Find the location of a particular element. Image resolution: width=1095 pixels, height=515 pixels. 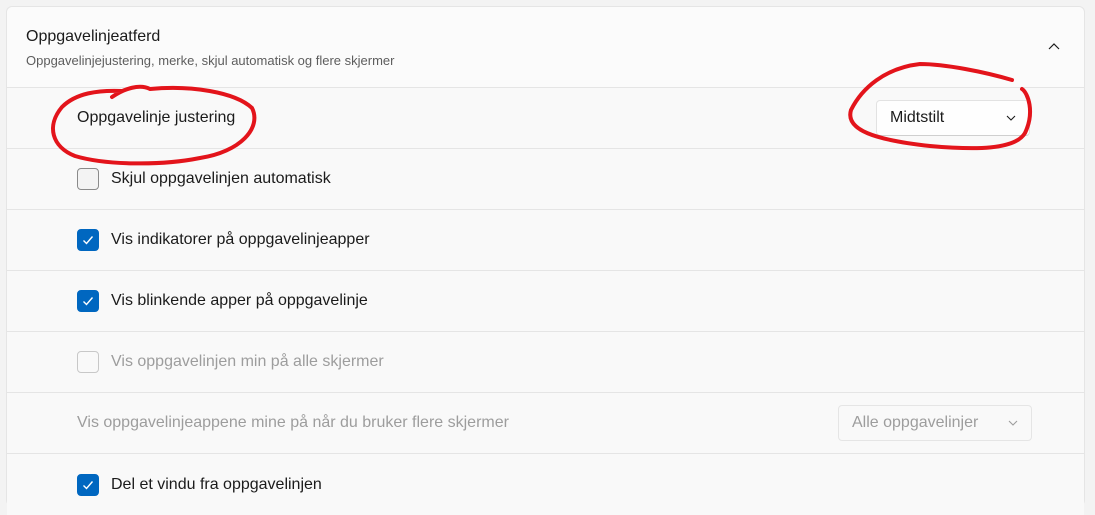

option-row-all-displays: Vis oppgavelinjen min på alle skjermer is located at coordinates (545, 362).